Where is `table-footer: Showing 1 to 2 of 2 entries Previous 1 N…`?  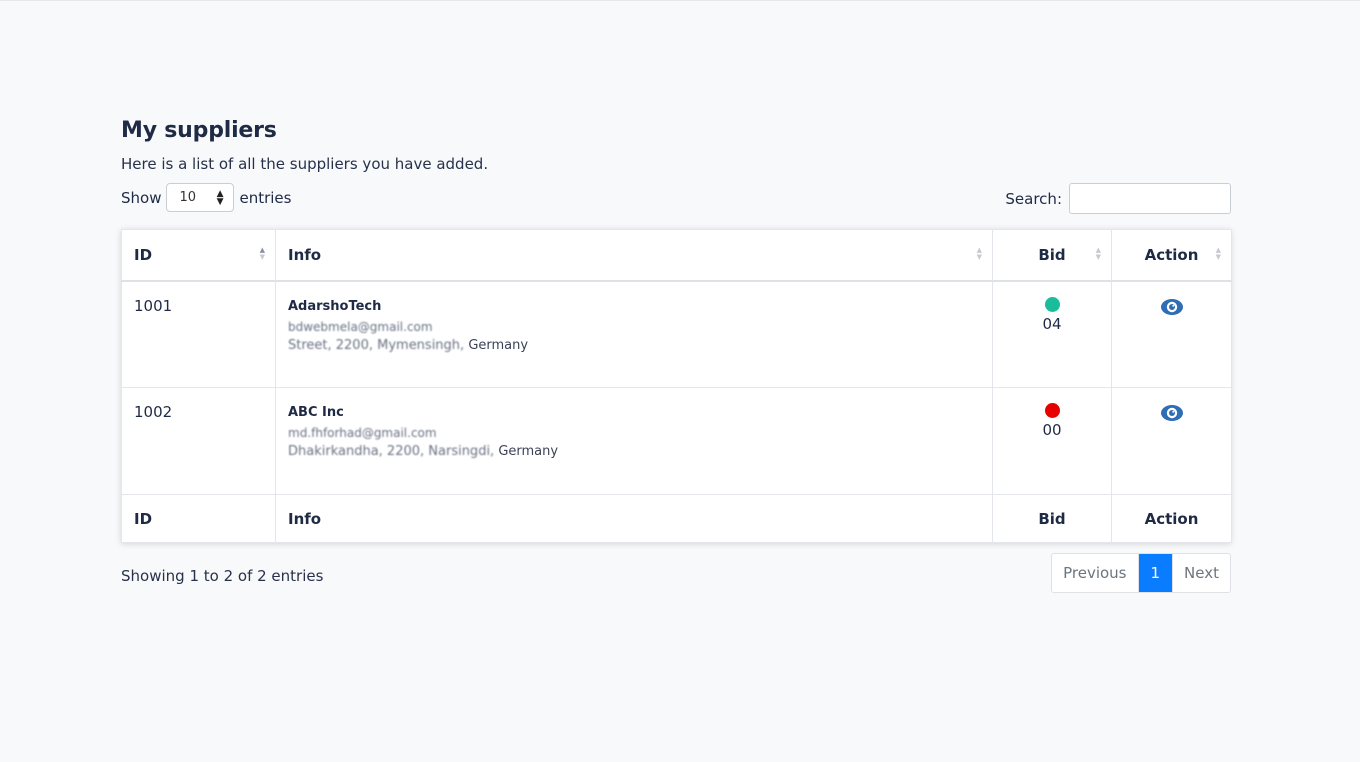
table-footer: Showing 1 to 2 of 2 entries Previous 1 N… is located at coordinates (676, 573).